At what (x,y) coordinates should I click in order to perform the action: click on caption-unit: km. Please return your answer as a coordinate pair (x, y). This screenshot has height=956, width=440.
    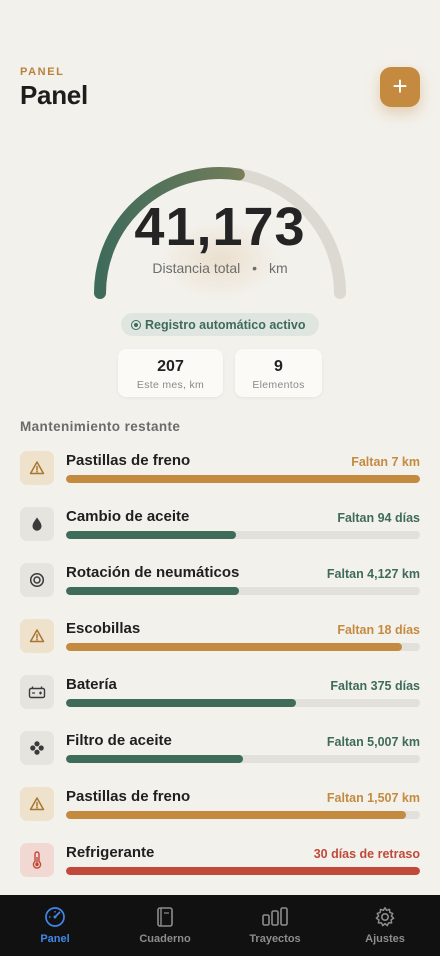
    Looking at the image, I should click on (278, 268).